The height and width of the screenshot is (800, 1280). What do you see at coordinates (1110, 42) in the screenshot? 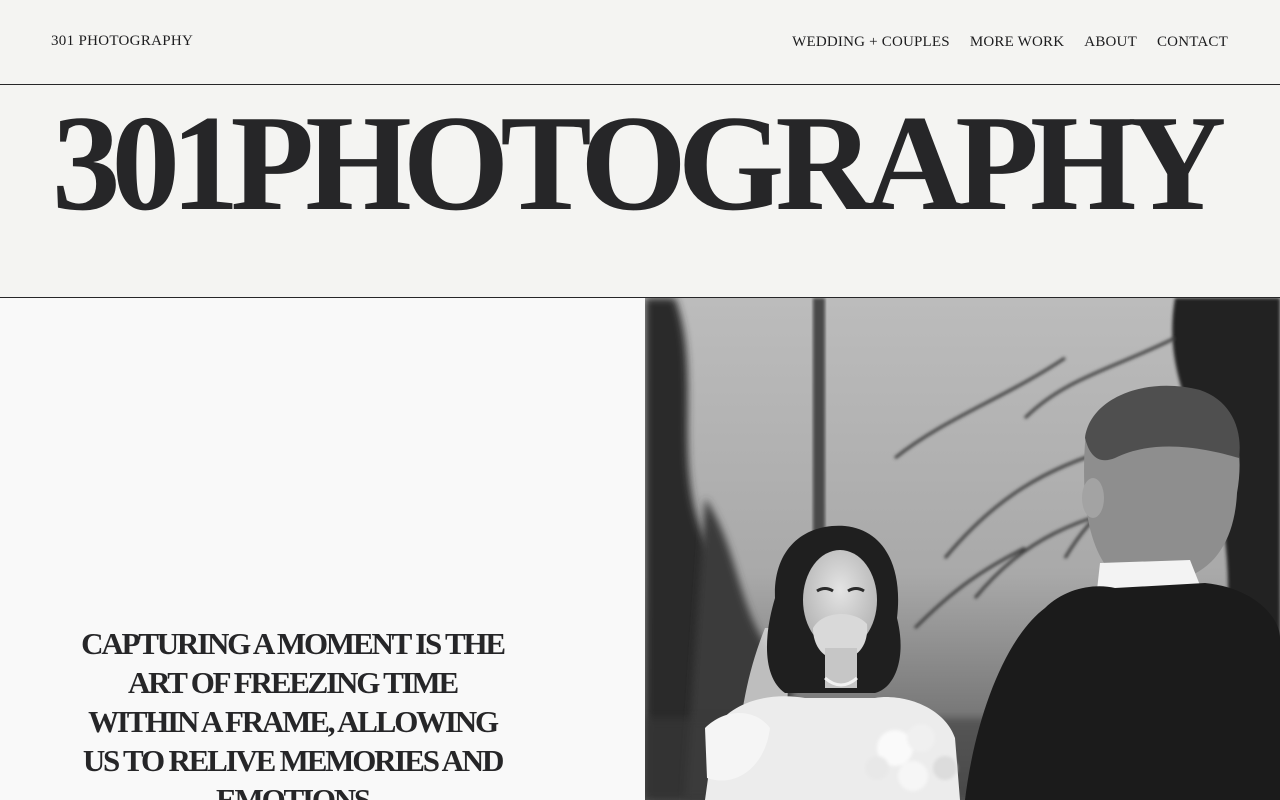
I see `nav-link-about: ABOUT` at bounding box center [1110, 42].